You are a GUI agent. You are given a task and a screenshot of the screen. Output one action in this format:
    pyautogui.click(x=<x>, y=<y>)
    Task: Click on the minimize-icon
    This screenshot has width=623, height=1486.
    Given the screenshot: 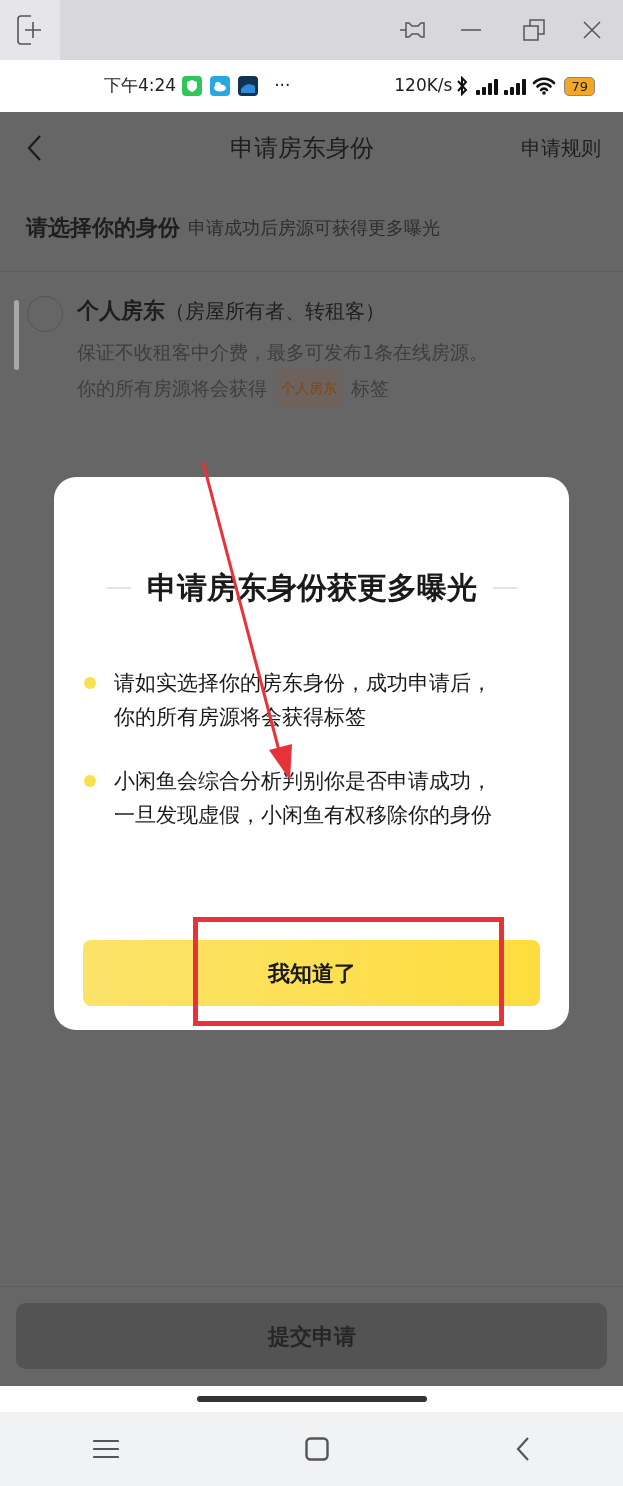 What is the action you would take?
    pyautogui.click(x=471, y=30)
    